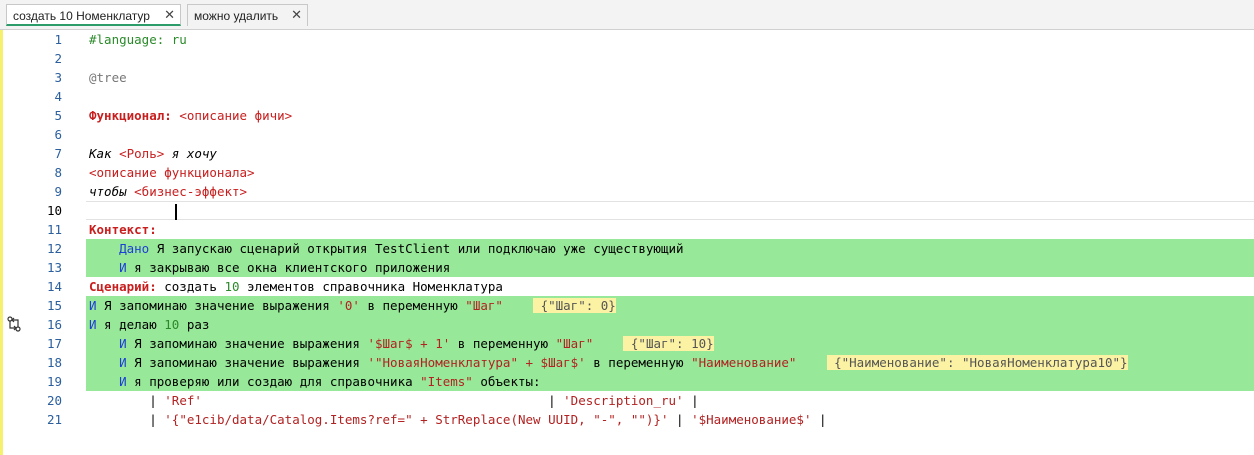 The height and width of the screenshot is (455, 1254). Describe the element at coordinates (627, 15) in the screenshot. I see `tab-bar: создать 10 Номенклатур ✕ можно удалить ✕` at that location.